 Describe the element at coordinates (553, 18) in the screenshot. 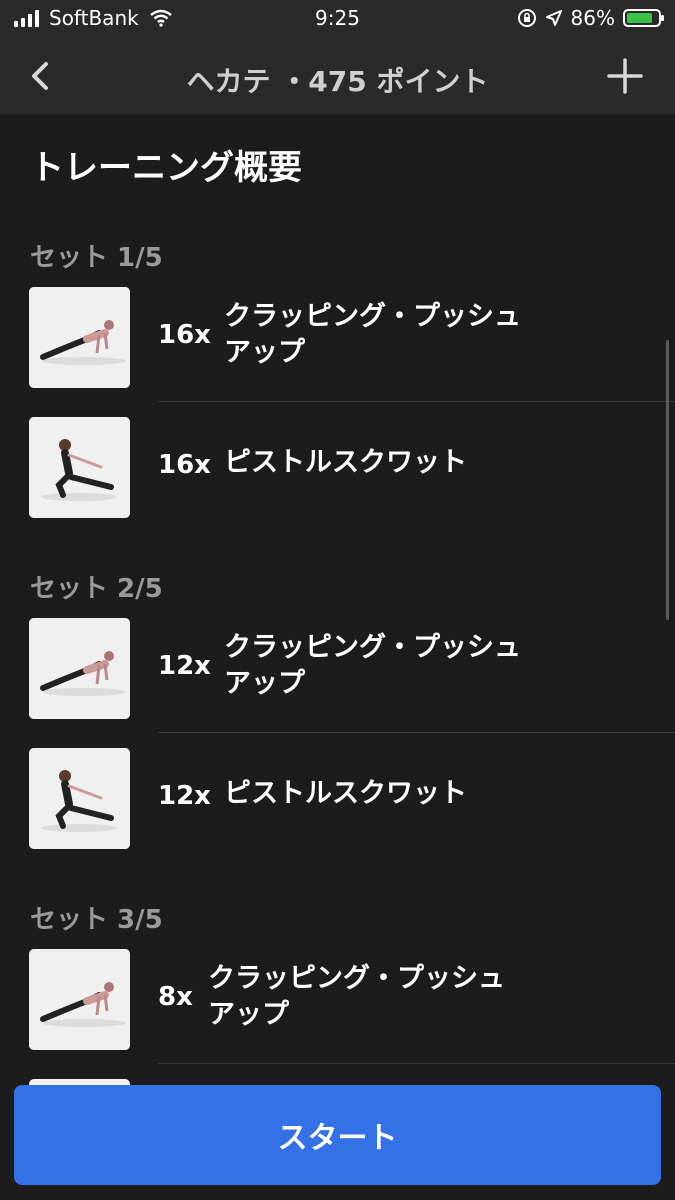

I see `location-arrow-icon` at that location.